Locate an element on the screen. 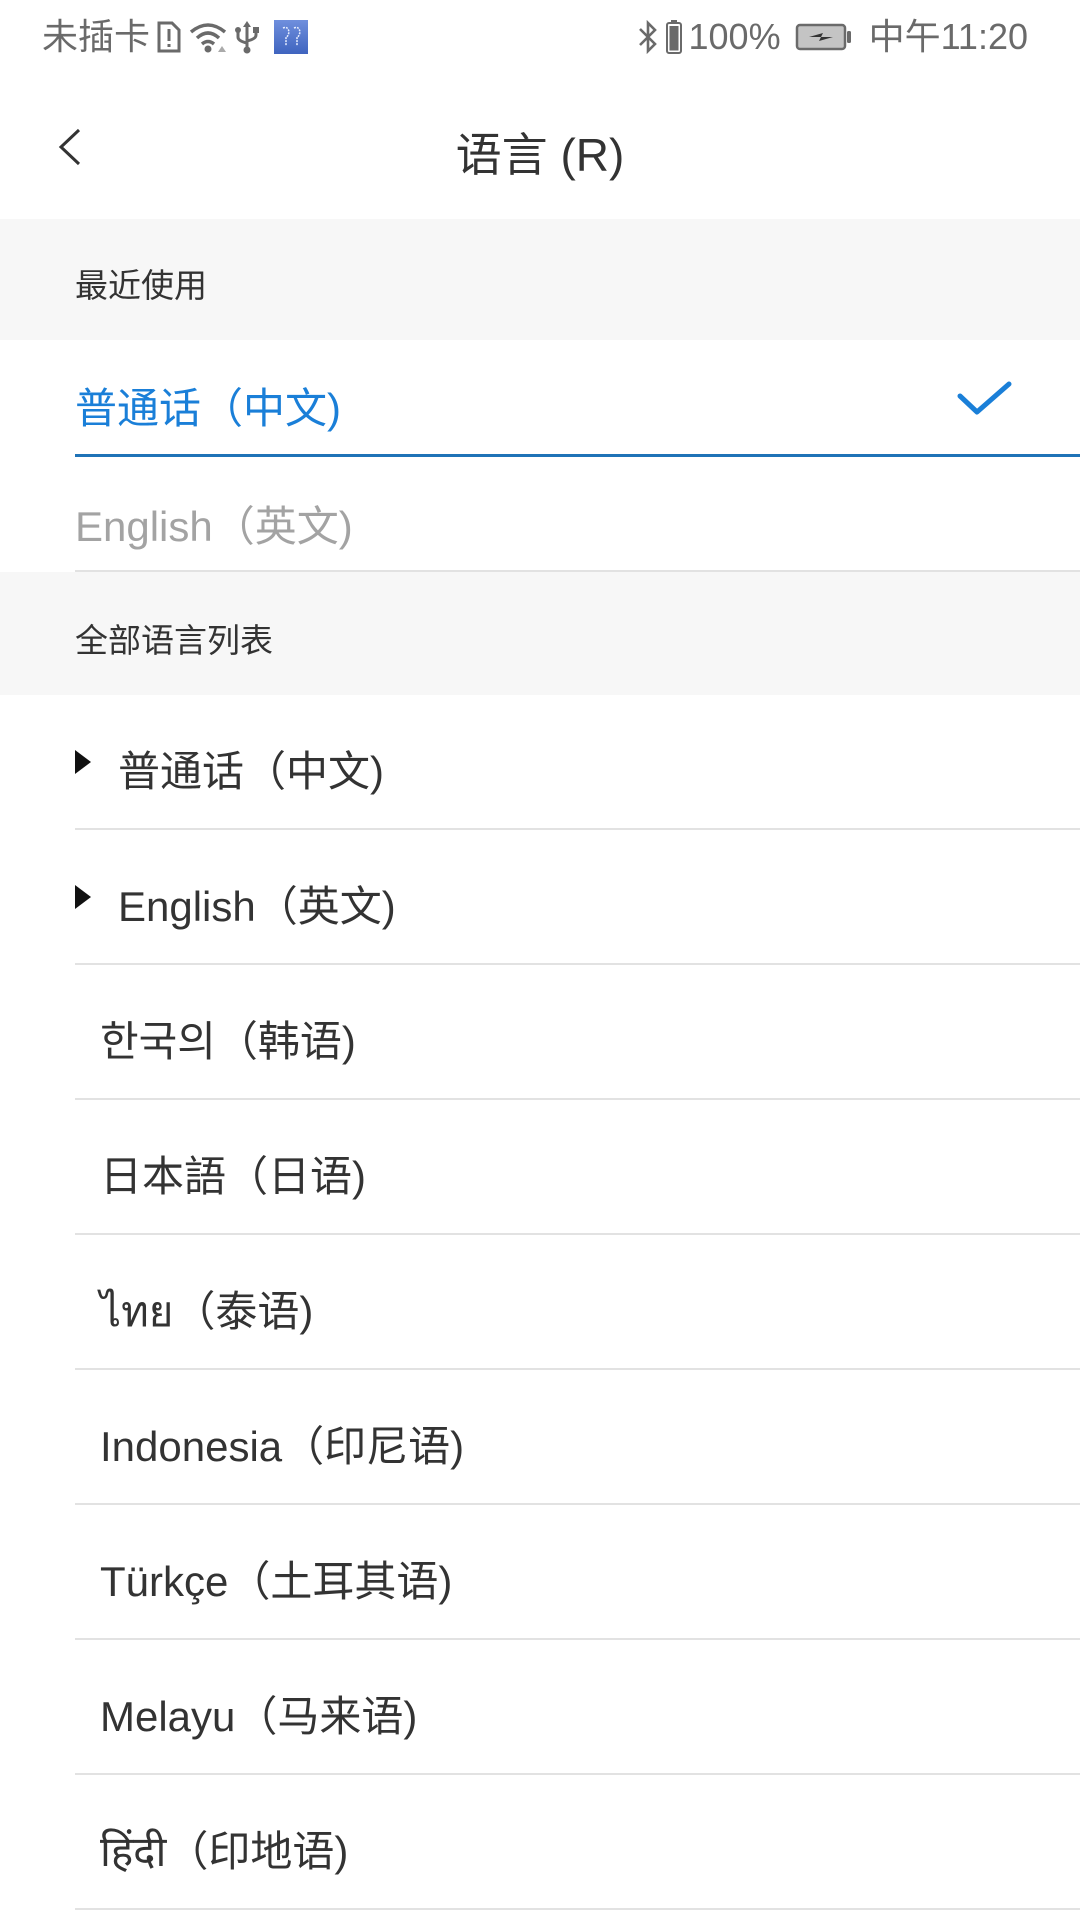 The height and width of the screenshot is (1920, 1080). language-label: हिंदी（印地语) is located at coordinates (224, 1851).